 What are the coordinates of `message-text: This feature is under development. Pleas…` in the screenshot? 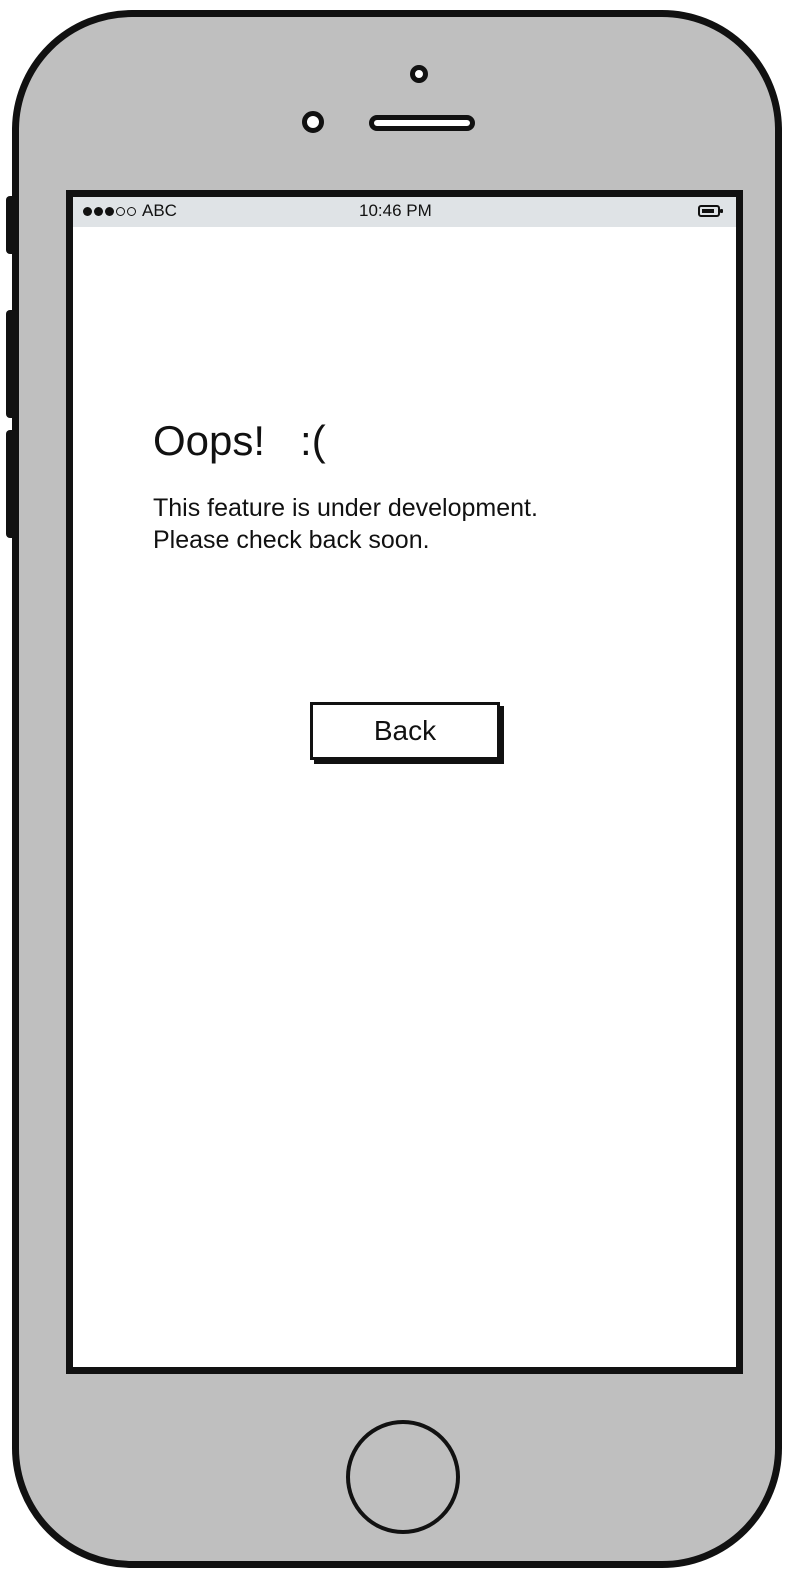 It's located at (345, 524).